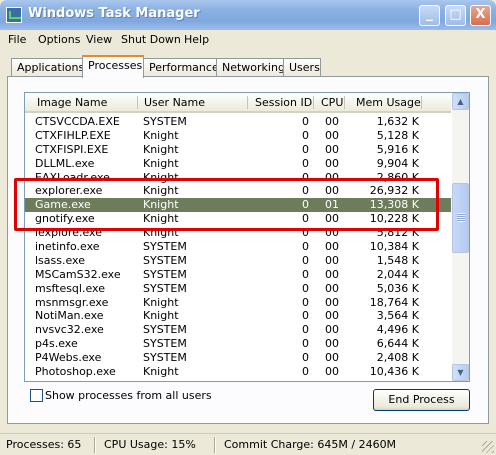 The width and height of the screenshot is (496, 455). What do you see at coordinates (302, 67) in the screenshot?
I see `tab-users: Users` at bounding box center [302, 67].